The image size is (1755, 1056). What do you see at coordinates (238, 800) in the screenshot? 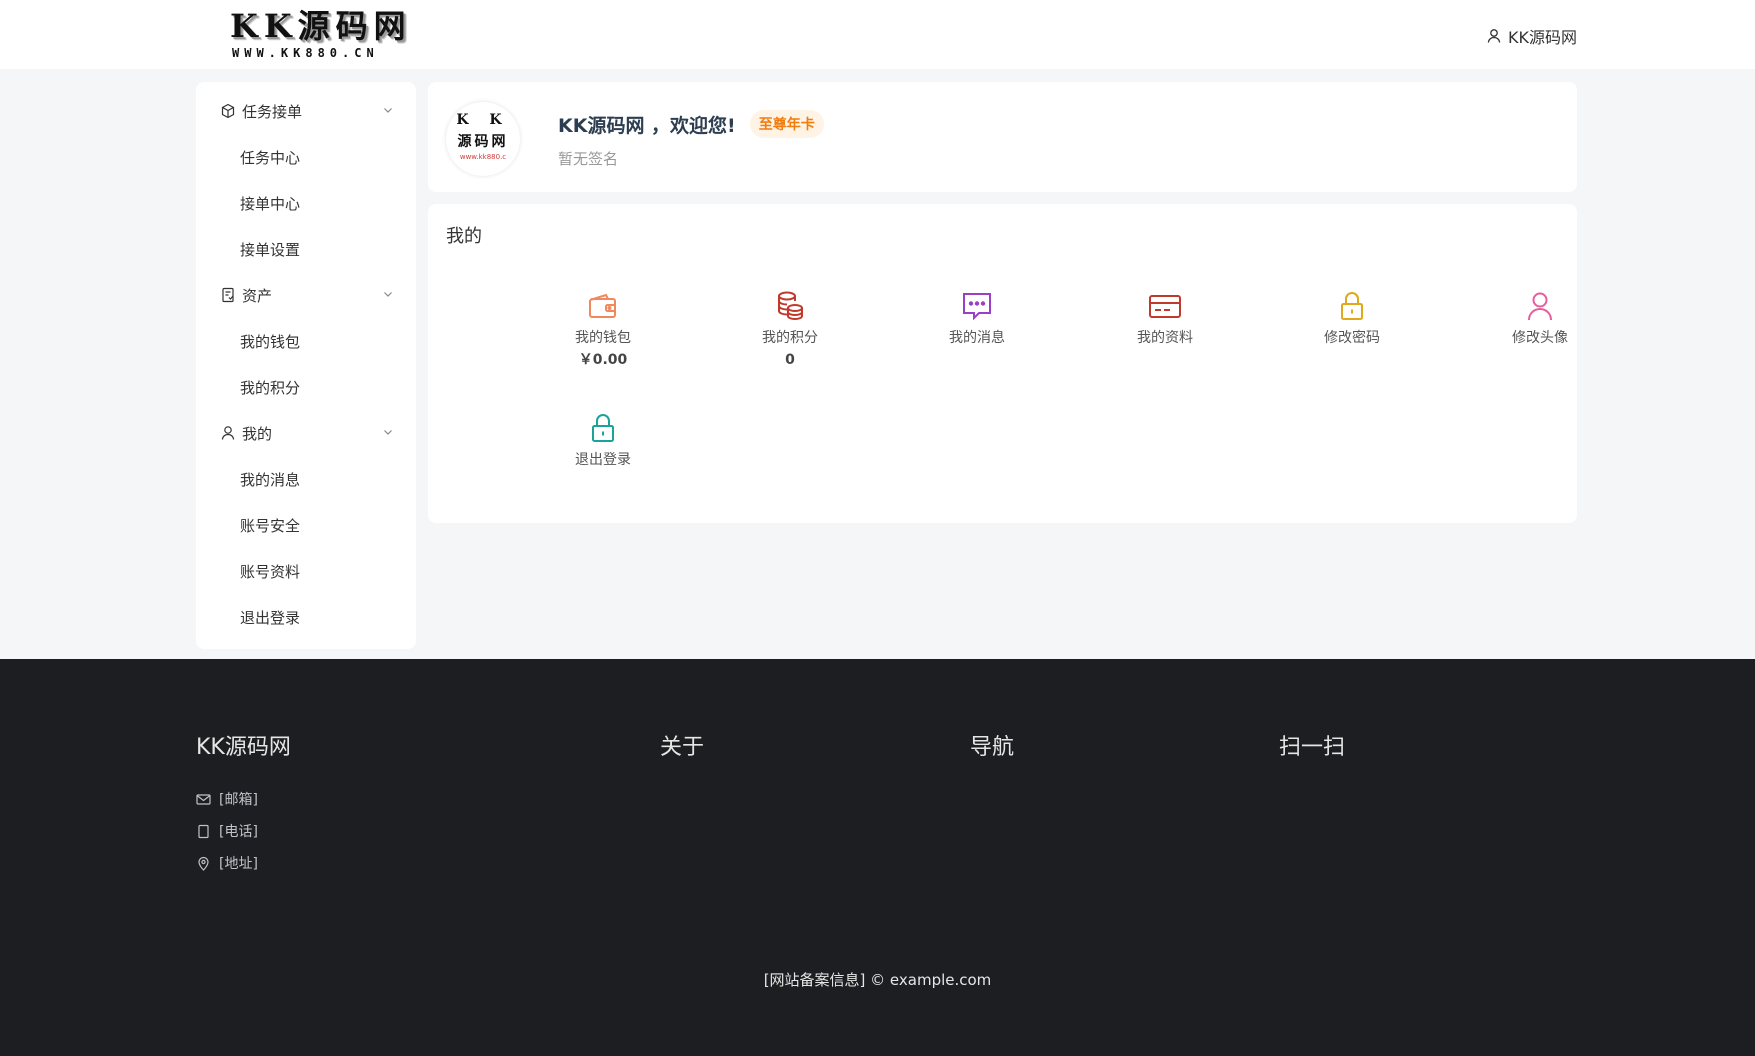
I see `footer-email-text: [邮箱]` at bounding box center [238, 800].